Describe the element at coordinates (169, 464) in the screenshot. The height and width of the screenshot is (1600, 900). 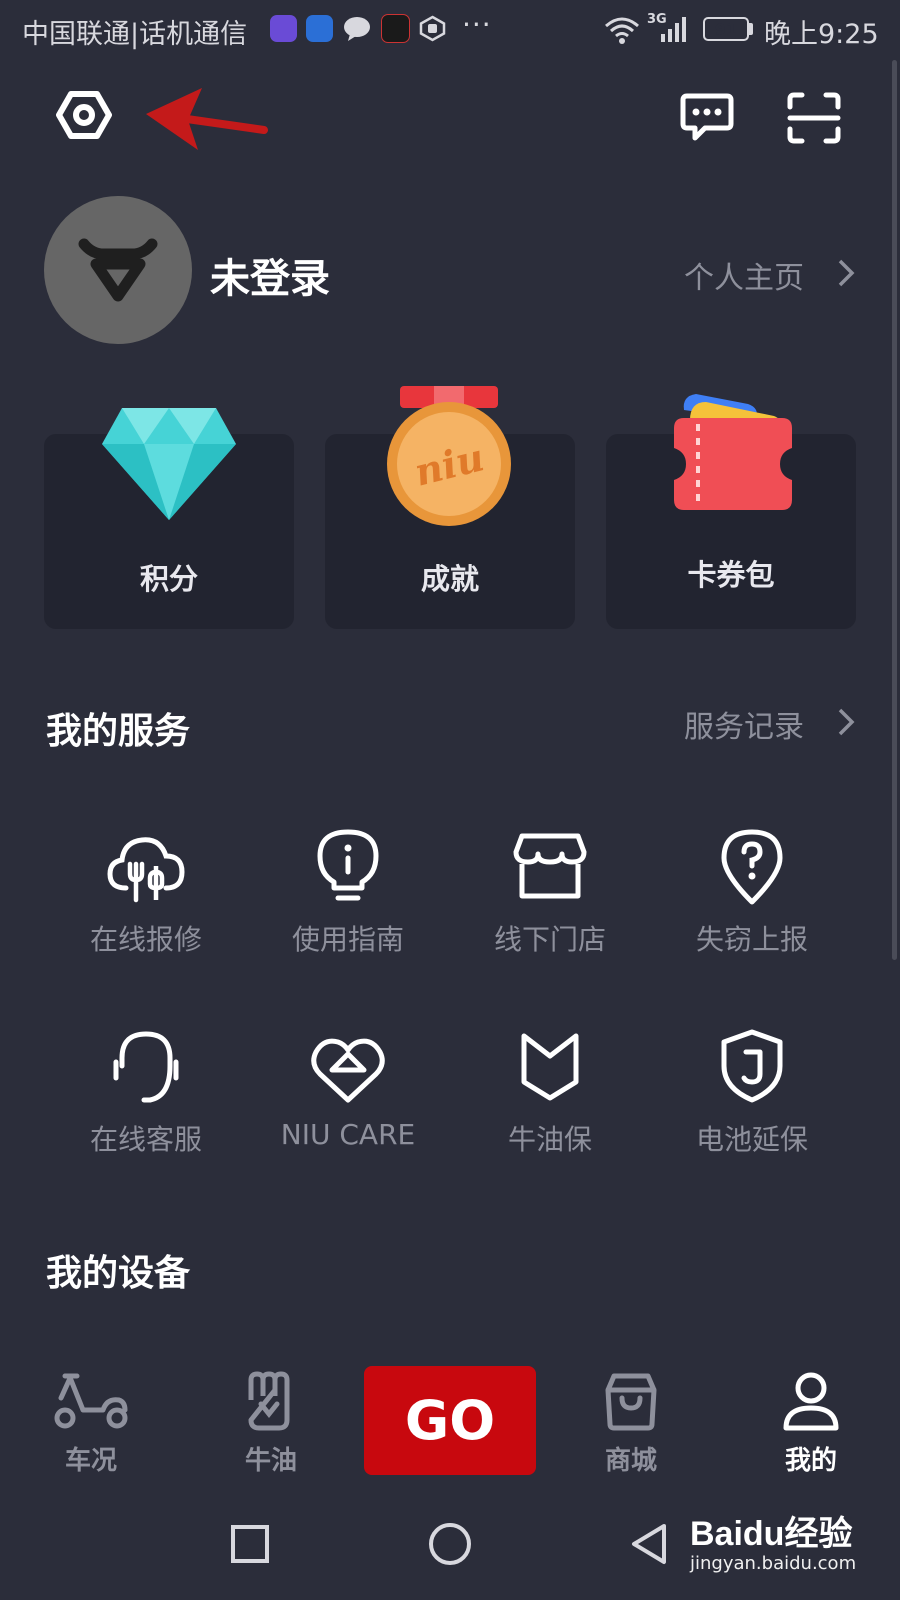
I see `diamond-icon` at that location.